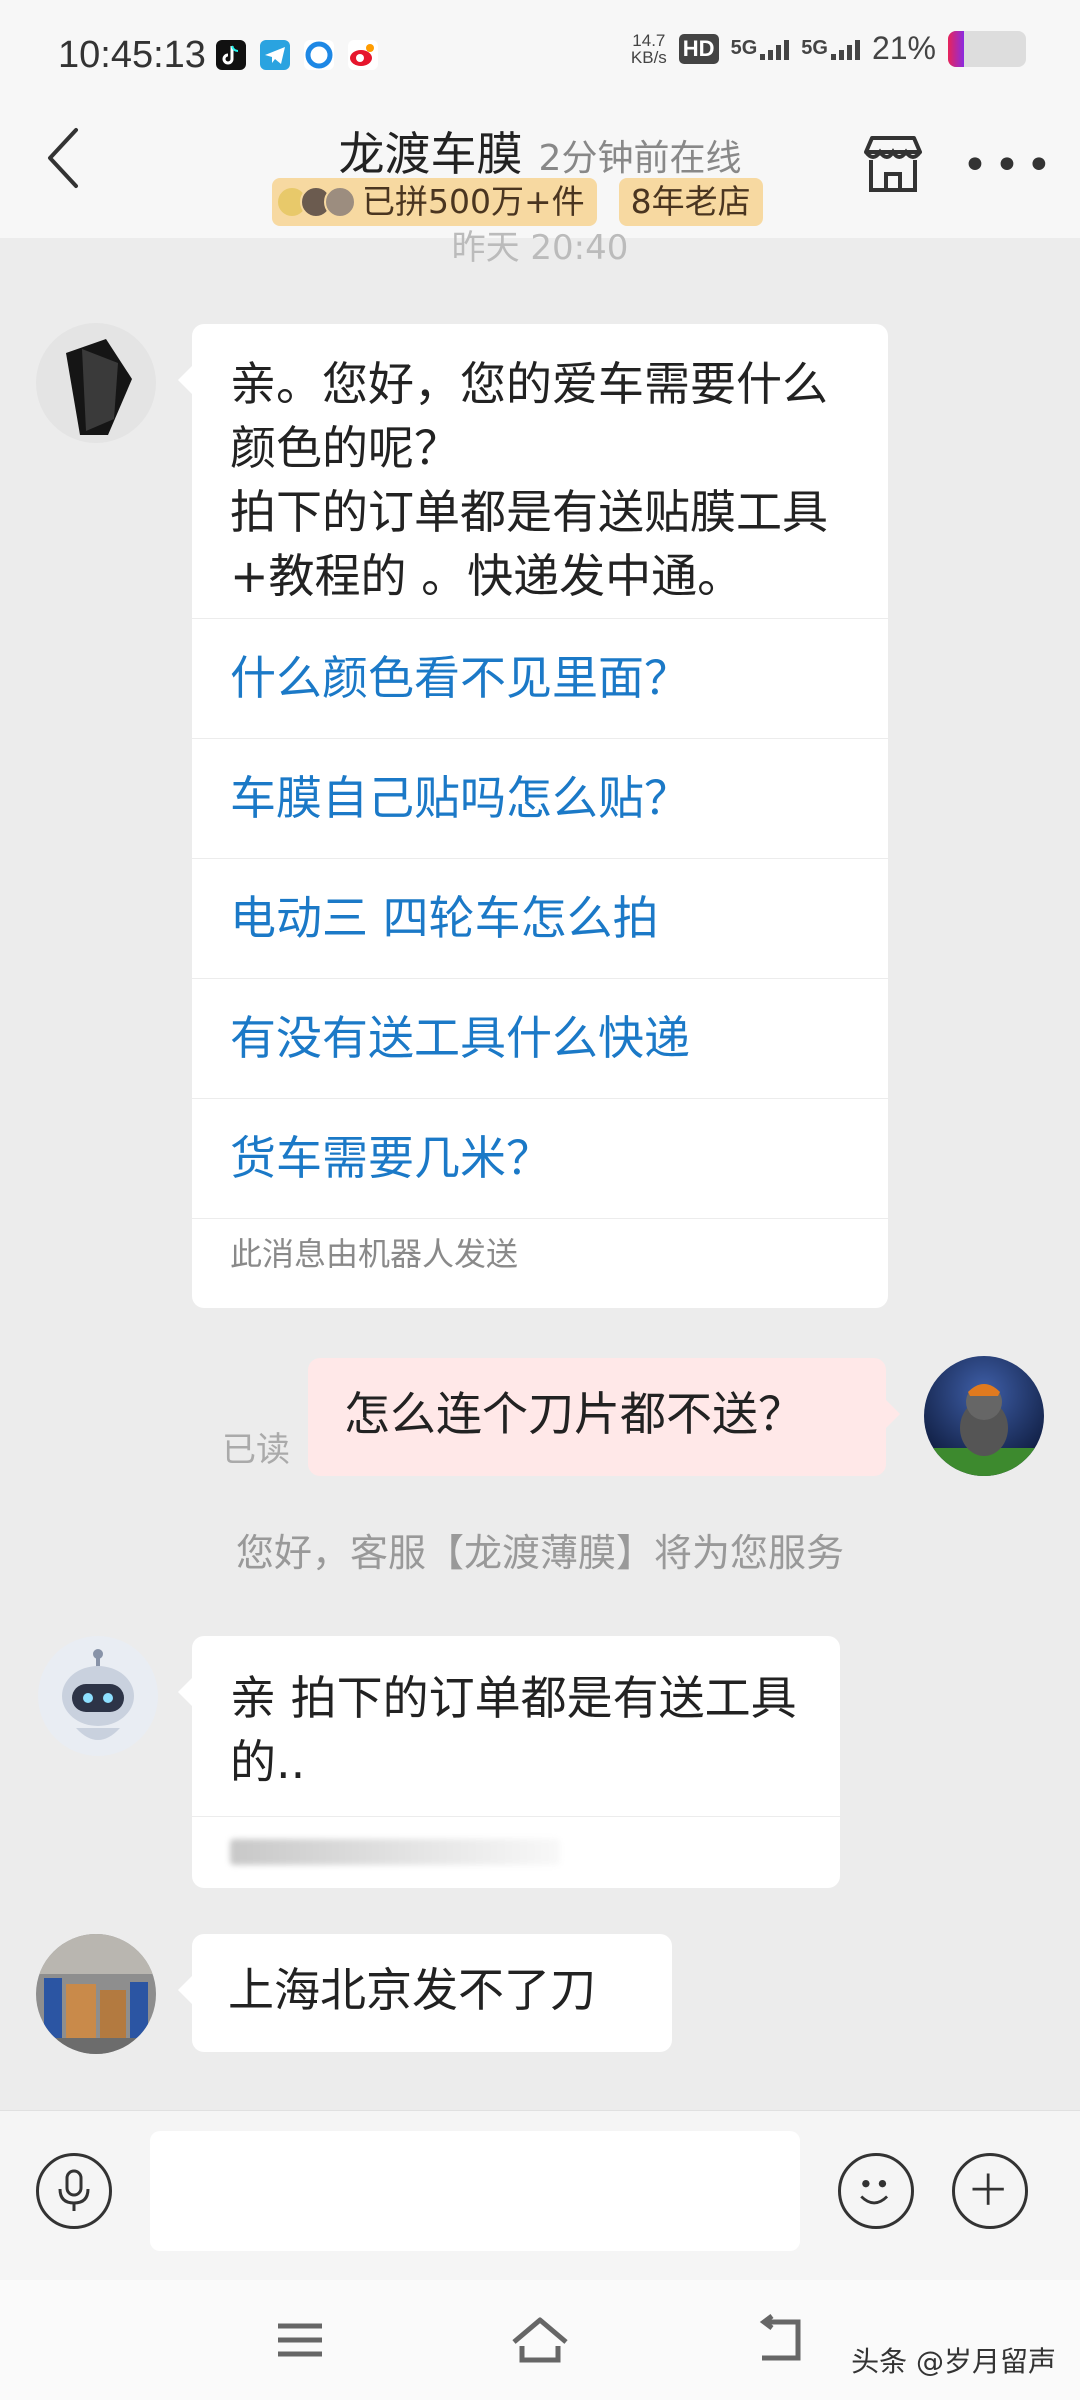  Describe the element at coordinates (319, 55) in the screenshot. I see `browser-icon` at that location.